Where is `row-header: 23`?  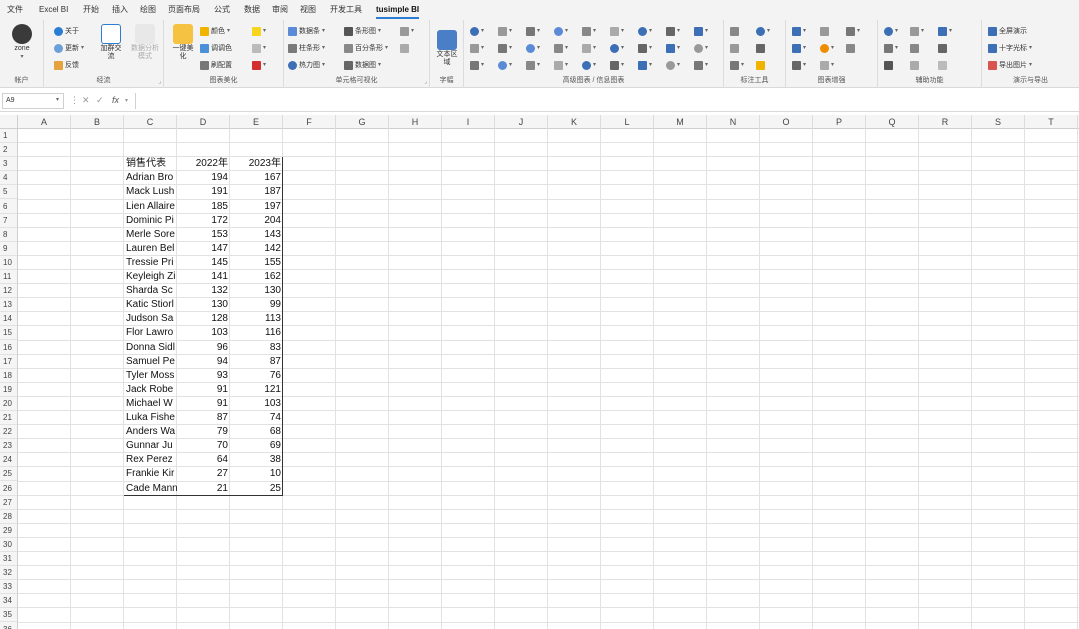
row-header: 23 is located at coordinates (8, 446).